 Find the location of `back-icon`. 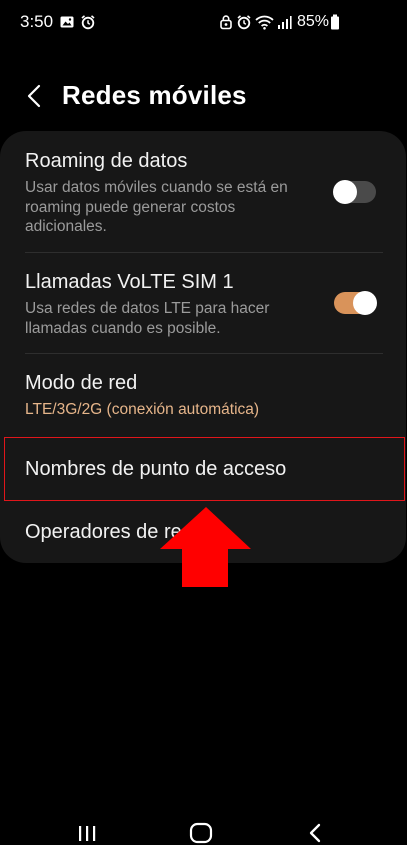

back-icon is located at coordinates (315, 833).